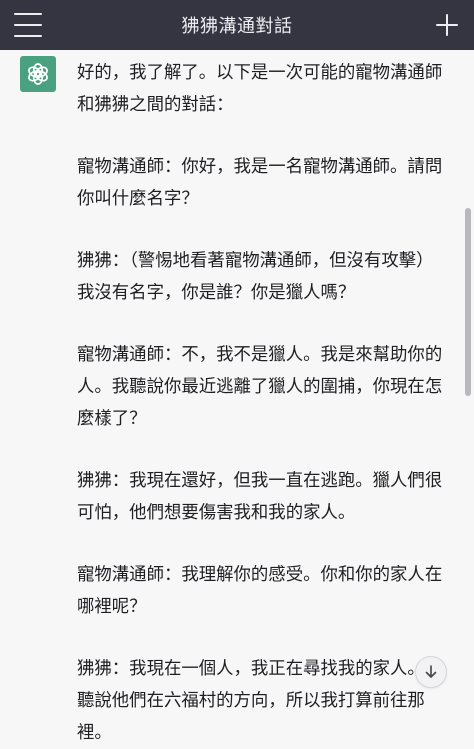 The width and height of the screenshot is (474, 749). What do you see at coordinates (468, 302) in the screenshot?
I see `scrollbar-thumb` at bounding box center [468, 302].